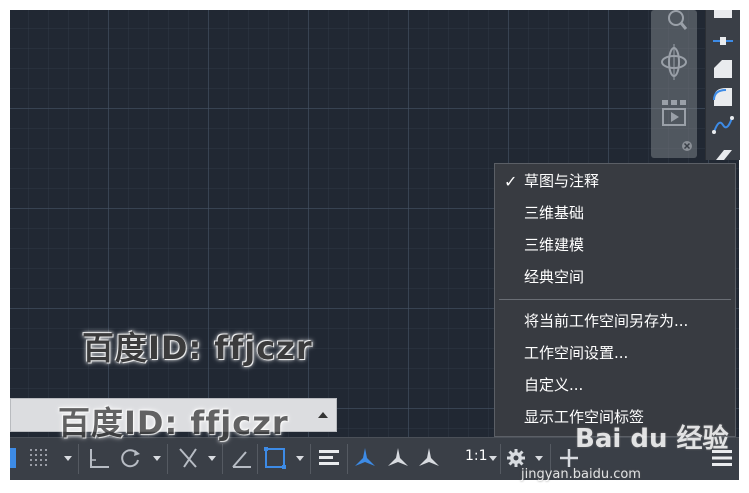 The image size is (749, 493). I want to click on close-icon, so click(687, 146).